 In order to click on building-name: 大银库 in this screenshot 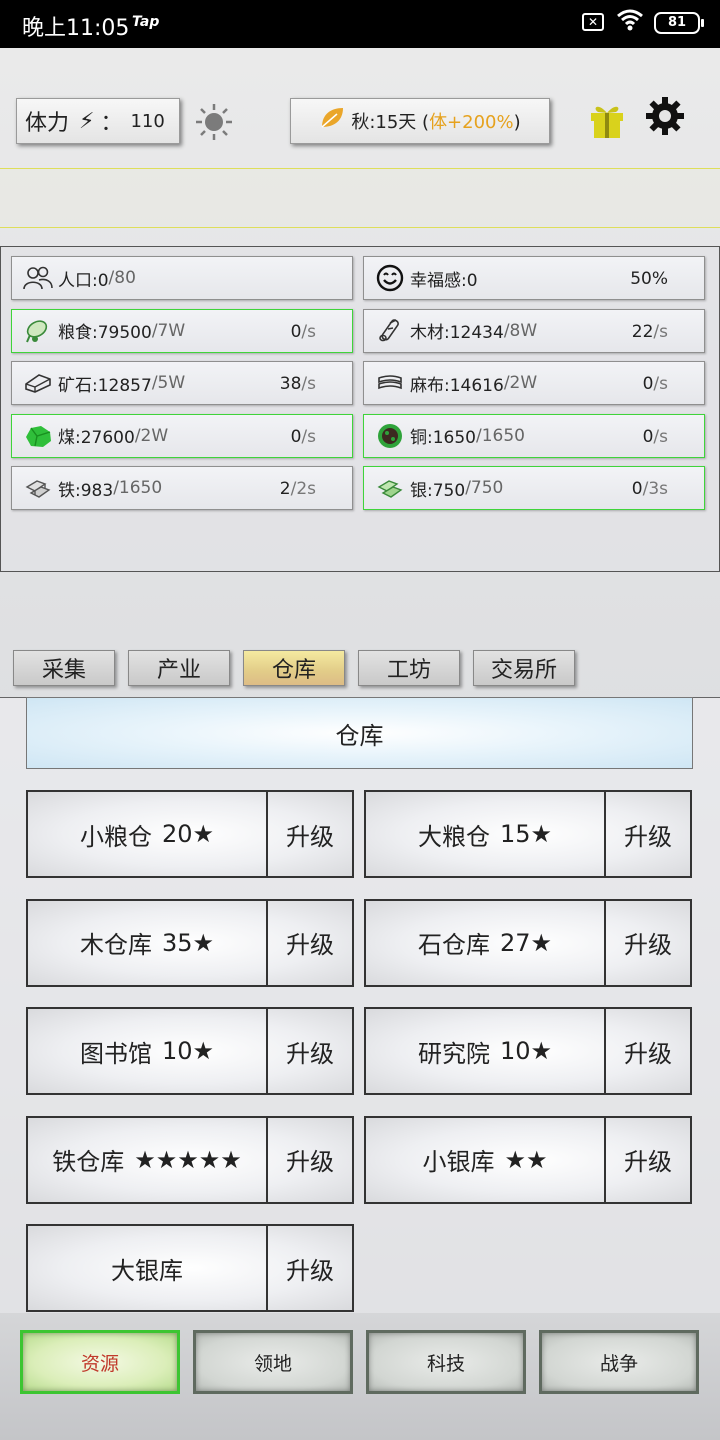, I will do `click(148, 1268)`.